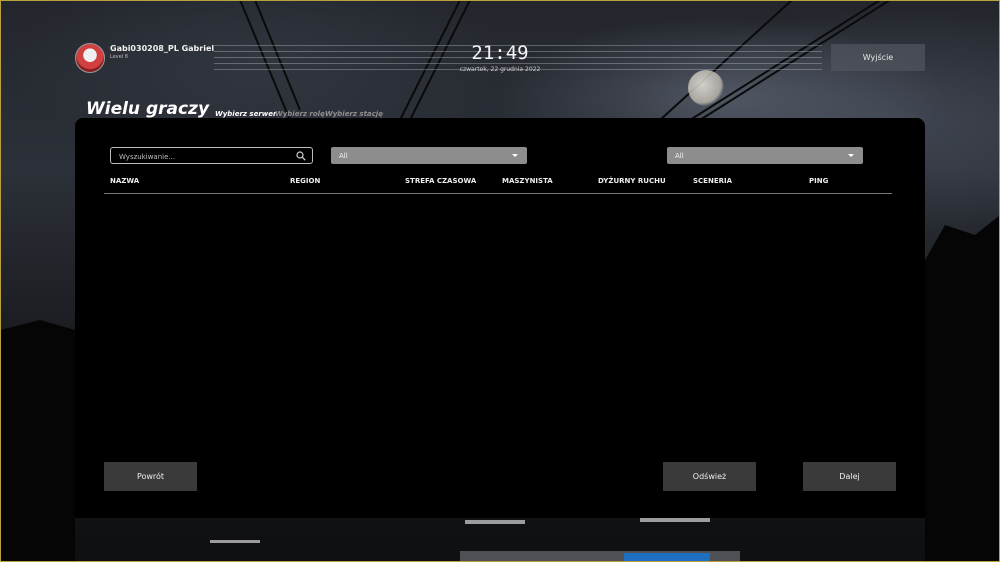  What do you see at coordinates (245, 114) in the screenshot?
I see `step-select-server: Wybierz serwer` at bounding box center [245, 114].